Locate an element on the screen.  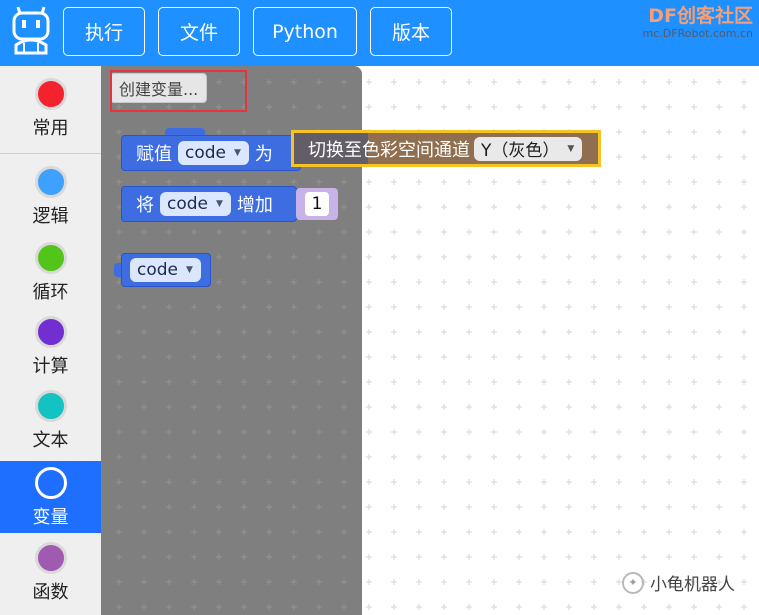
file-menu-button: 文件 is located at coordinates (199, 31).